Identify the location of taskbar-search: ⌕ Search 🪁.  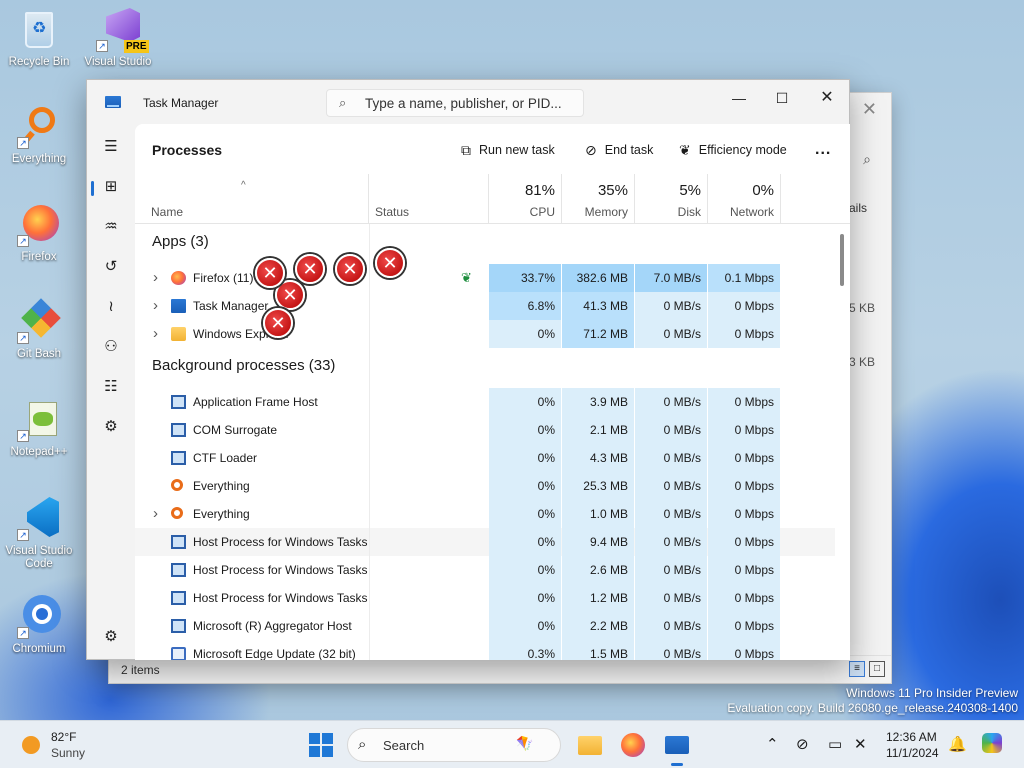
(454, 745).